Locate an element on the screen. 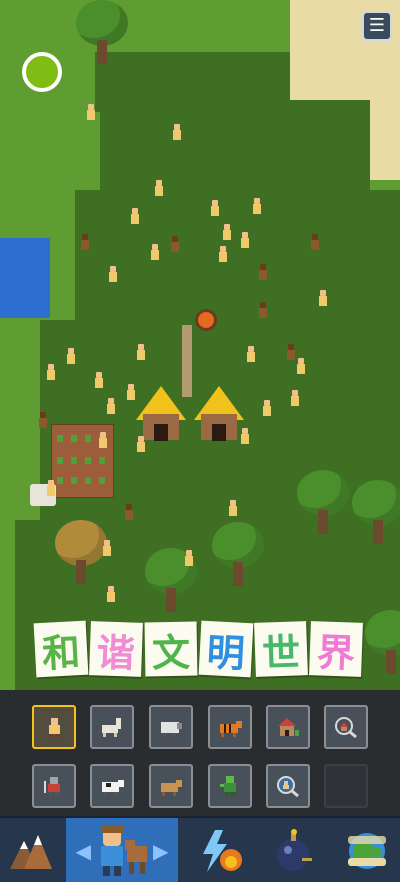 The height and width of the screenshot is (882, 400). powers-tab is located at coordinates (219, 850).